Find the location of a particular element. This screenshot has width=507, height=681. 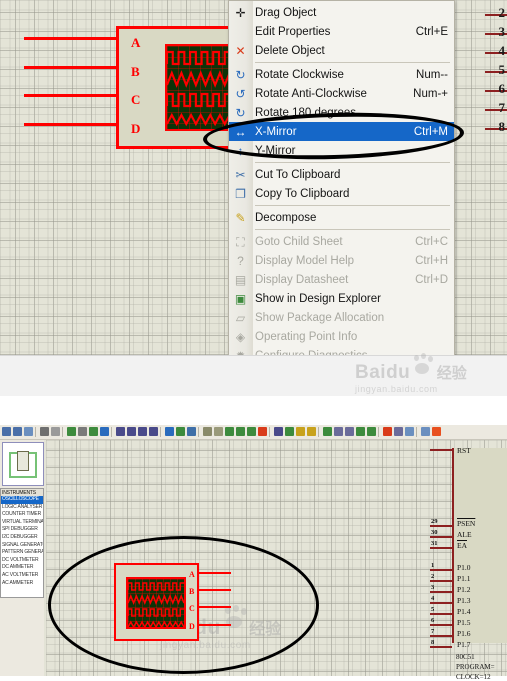

menu-item-display-datasheet: ▤ Display Datasheet Ctrl+D is located at coordinates (341, 279).